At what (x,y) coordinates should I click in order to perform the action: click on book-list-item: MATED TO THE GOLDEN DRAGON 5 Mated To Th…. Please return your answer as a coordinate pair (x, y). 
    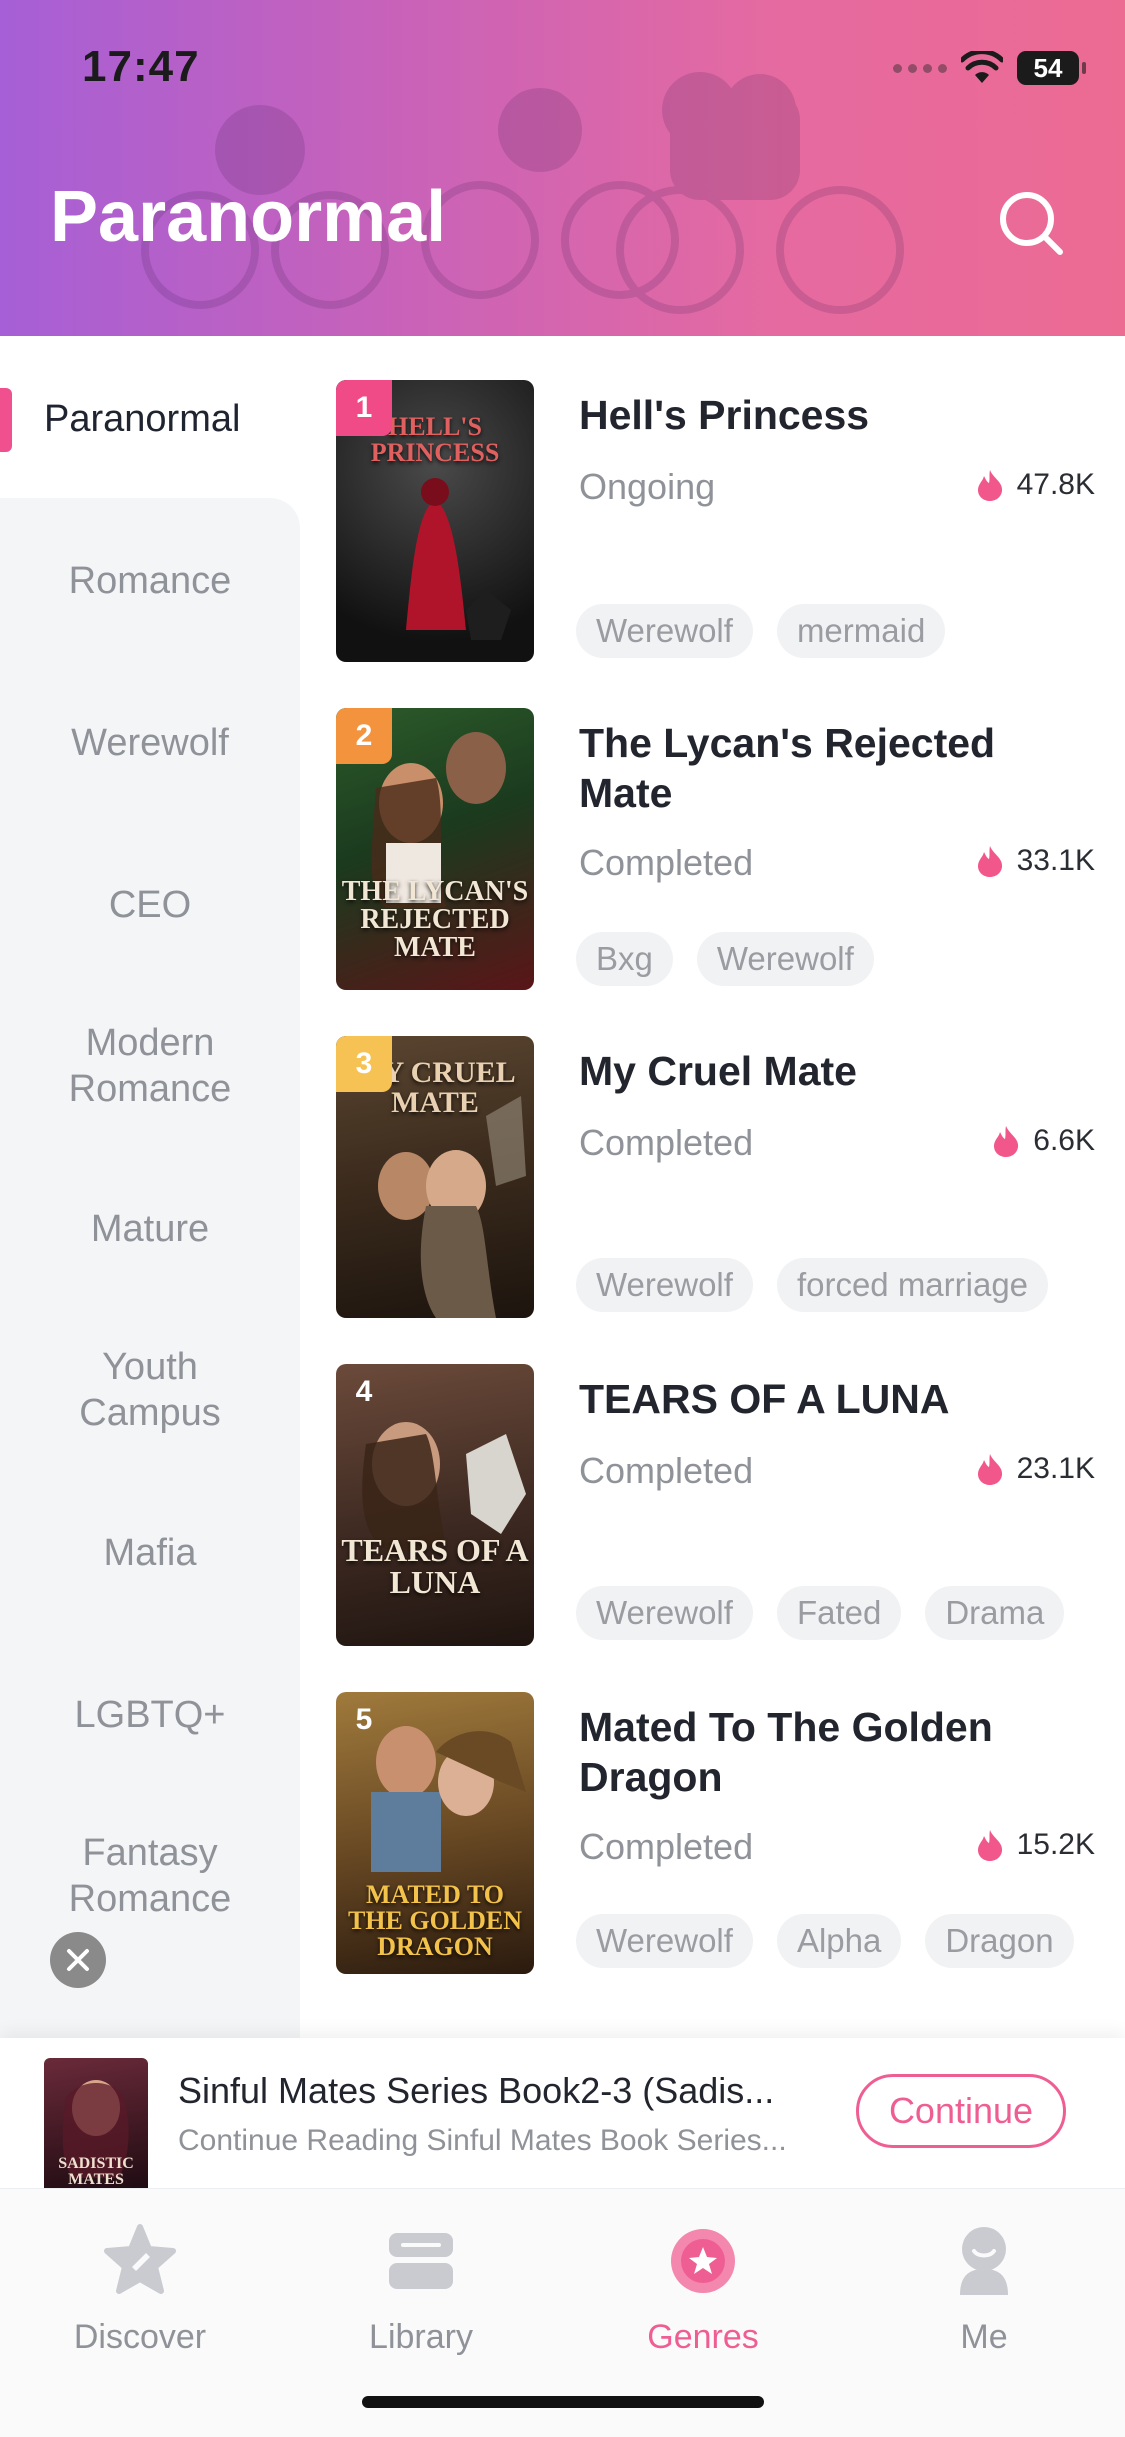
    Looking at the image, I should click on (730, 1834).